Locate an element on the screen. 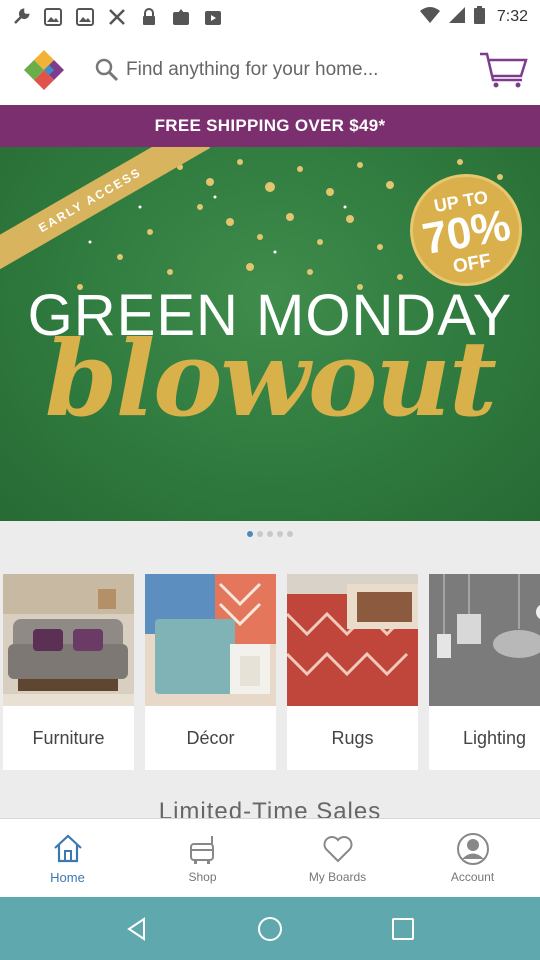 The image size is (540, 960). recents-icon is located at coordinates (403, 929).